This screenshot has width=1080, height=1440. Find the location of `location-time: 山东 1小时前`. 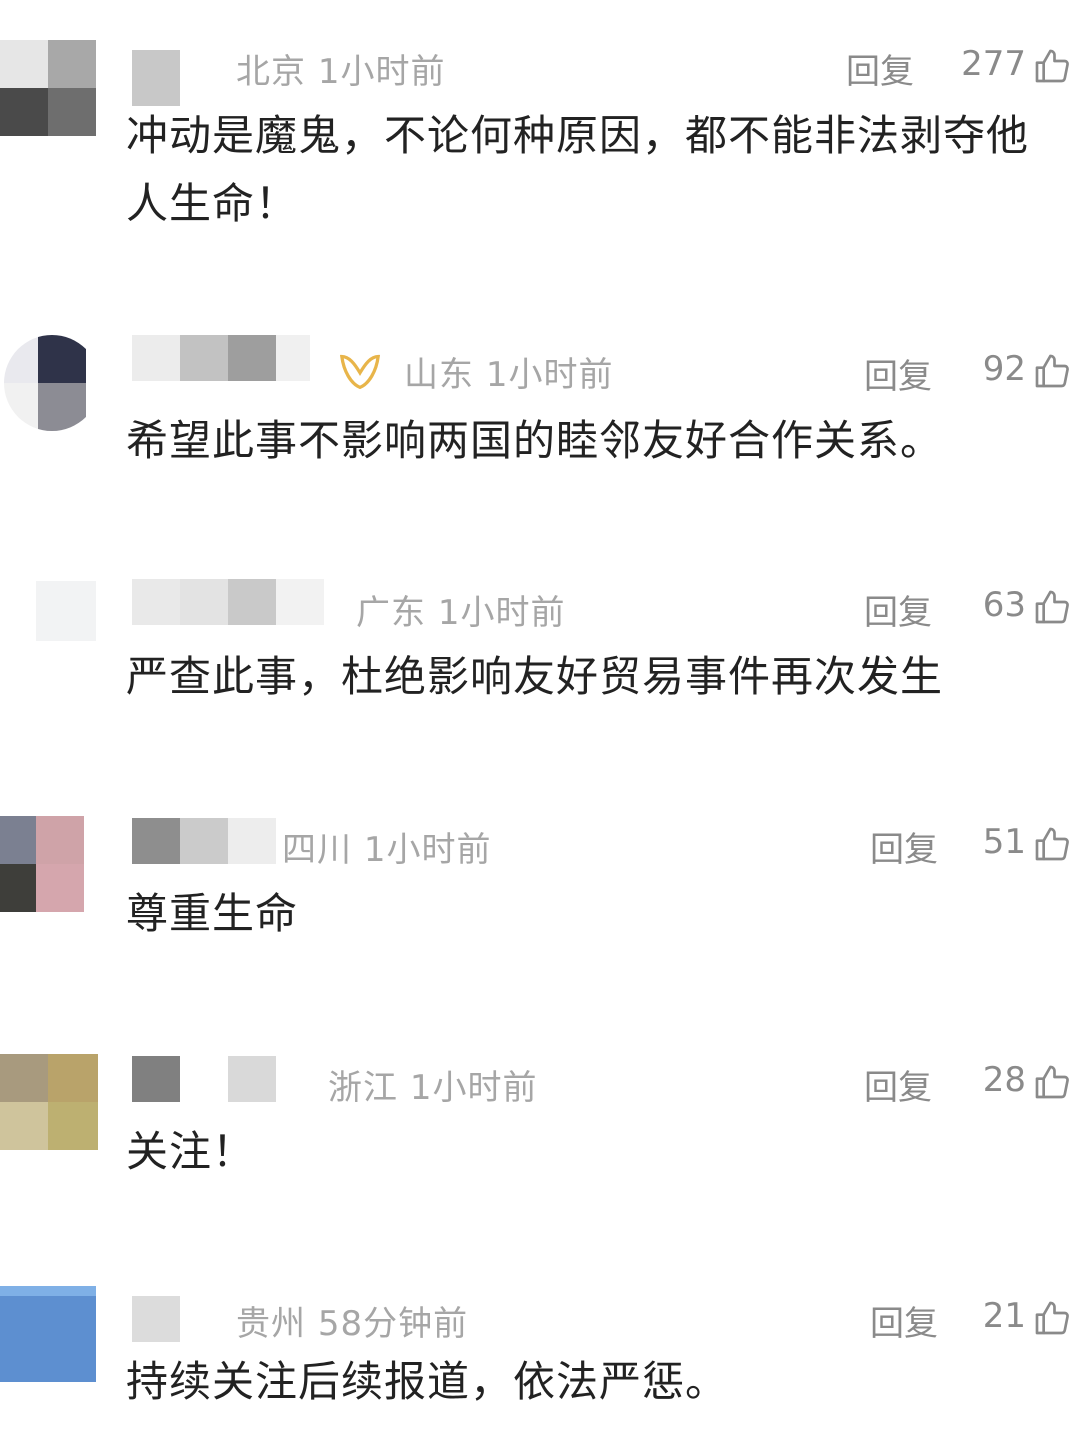

location-time: 山东 1小时前 is located at coordinates (509, 375).